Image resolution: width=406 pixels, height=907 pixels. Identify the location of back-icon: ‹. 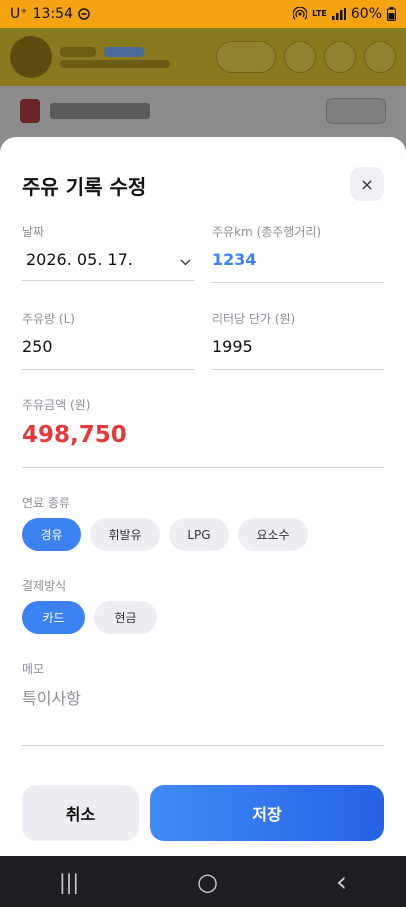
(341, 881).